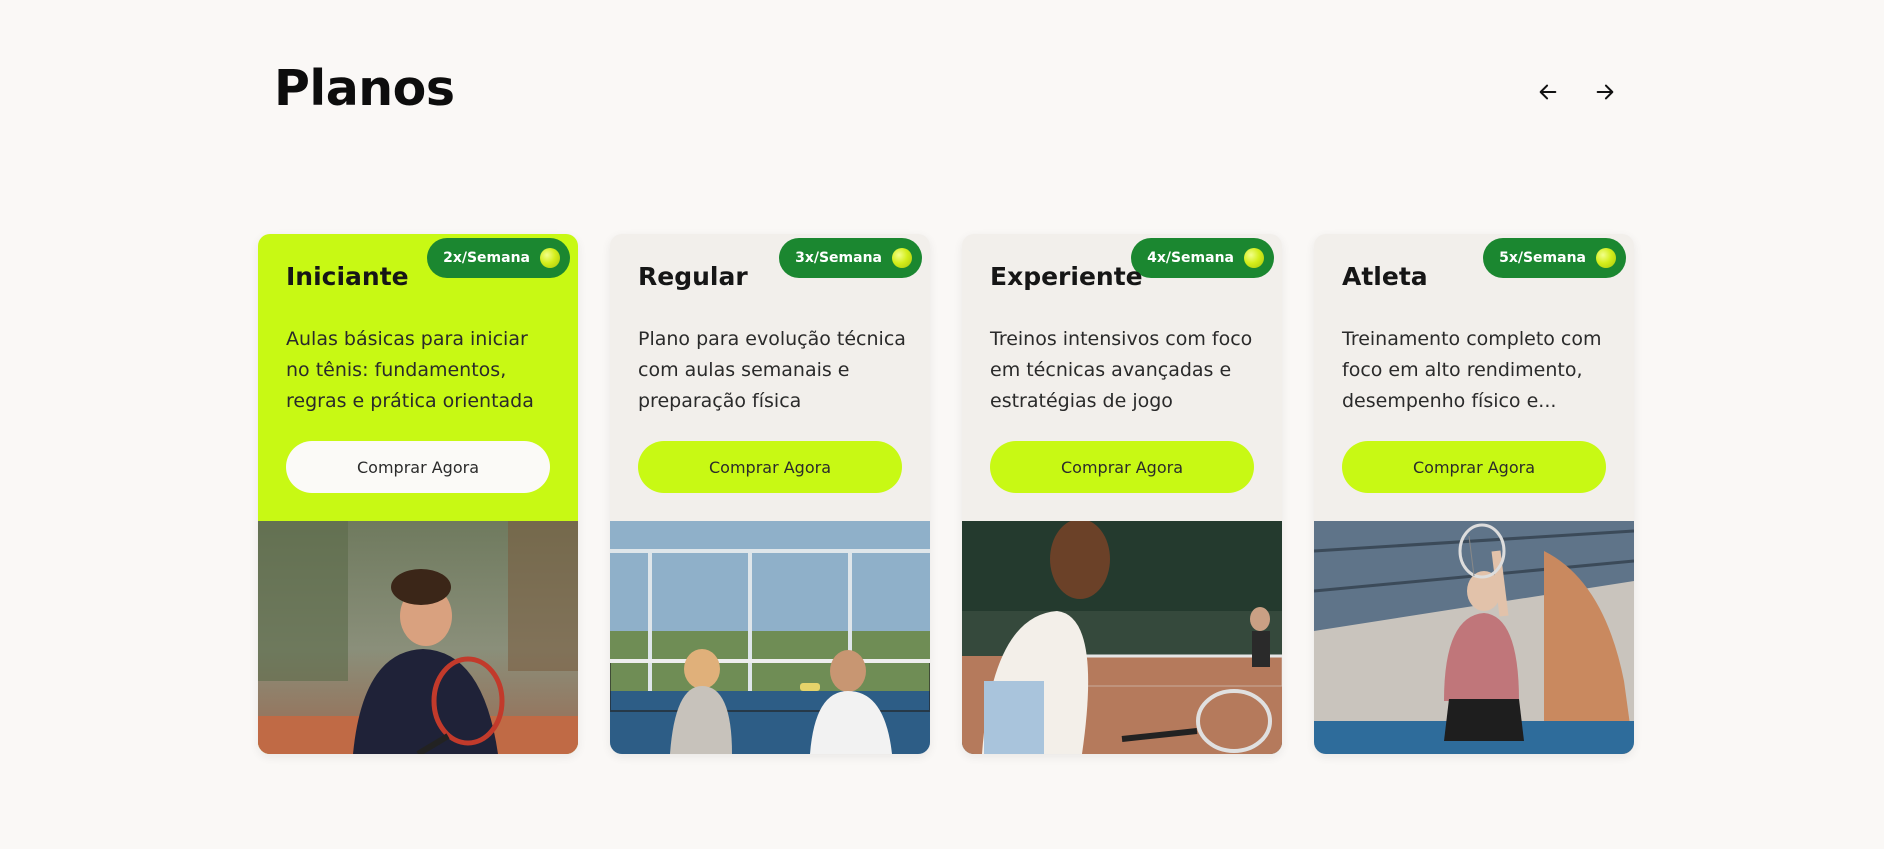 This screenshot has height=849, width=1884. Describe the element at coordinates (347, 276) in the screenshot. I see `plan-name: Iniciante` at that location.